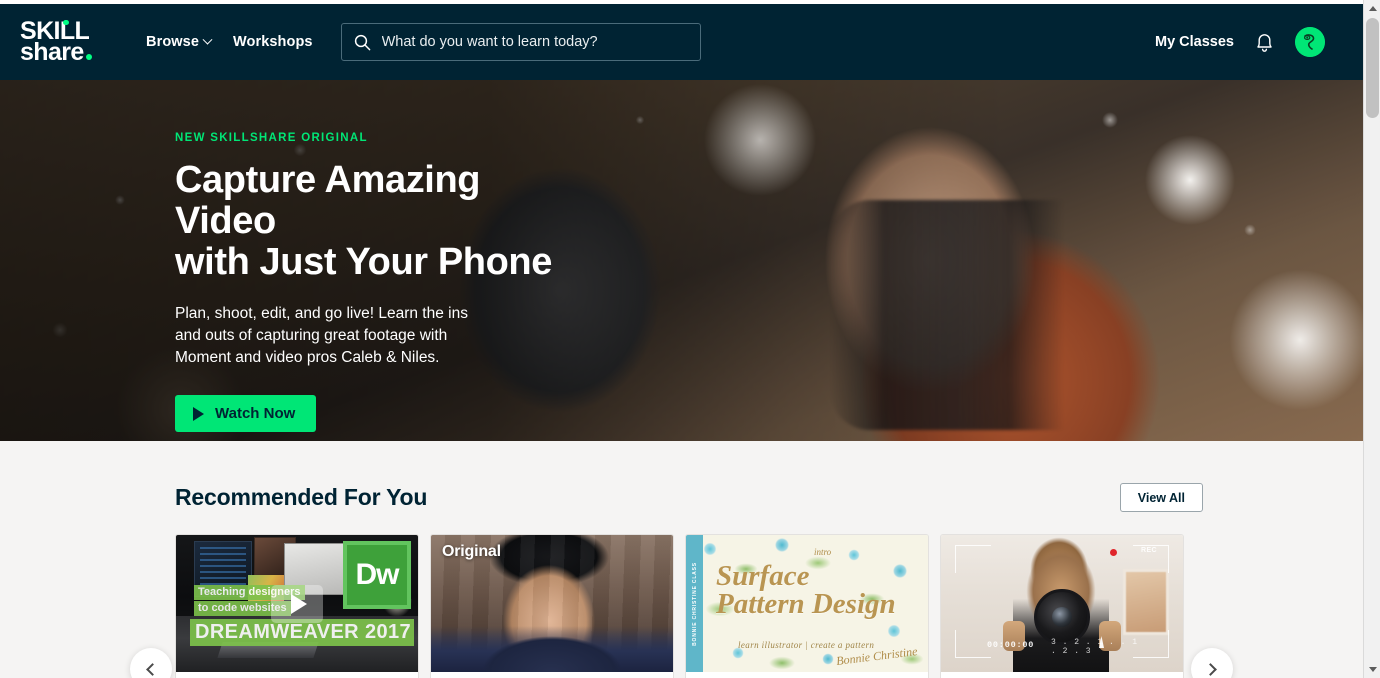  What do you see at coordinates (973, 559) in the screenshot?
I see `viewfinder-corner-tl-icon` at bounding box center [973, 559].